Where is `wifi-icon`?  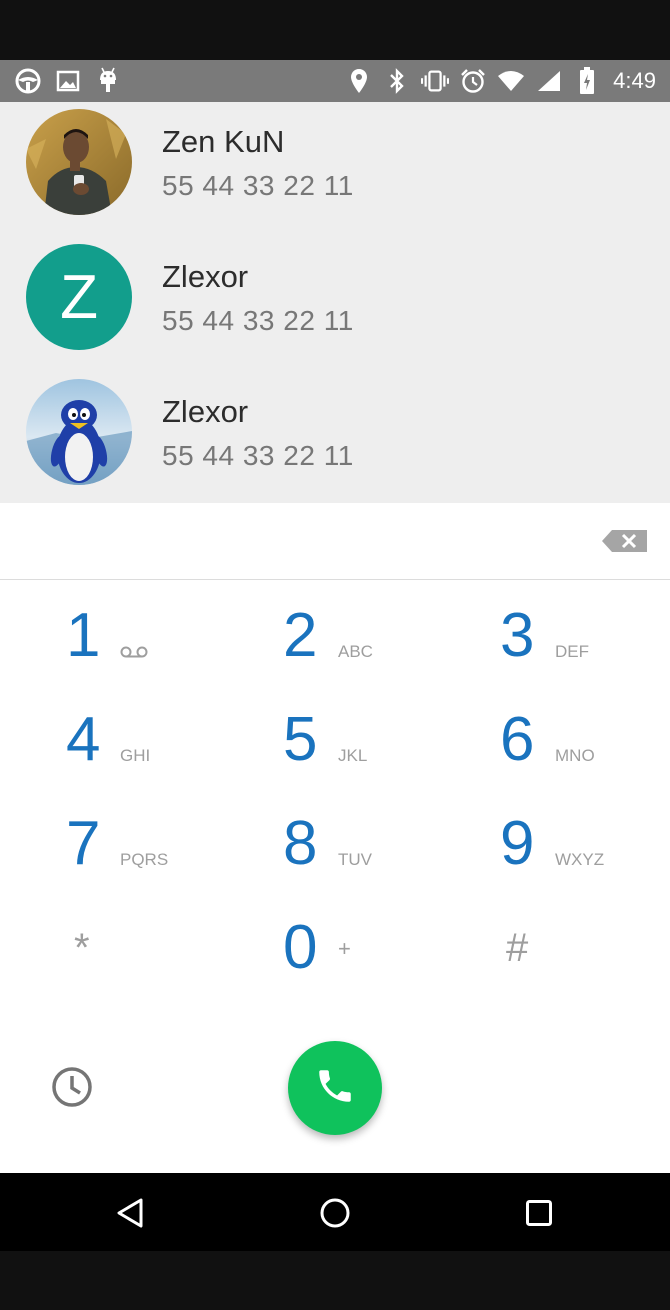
wifi-icon is located at coordinates (511, 81).